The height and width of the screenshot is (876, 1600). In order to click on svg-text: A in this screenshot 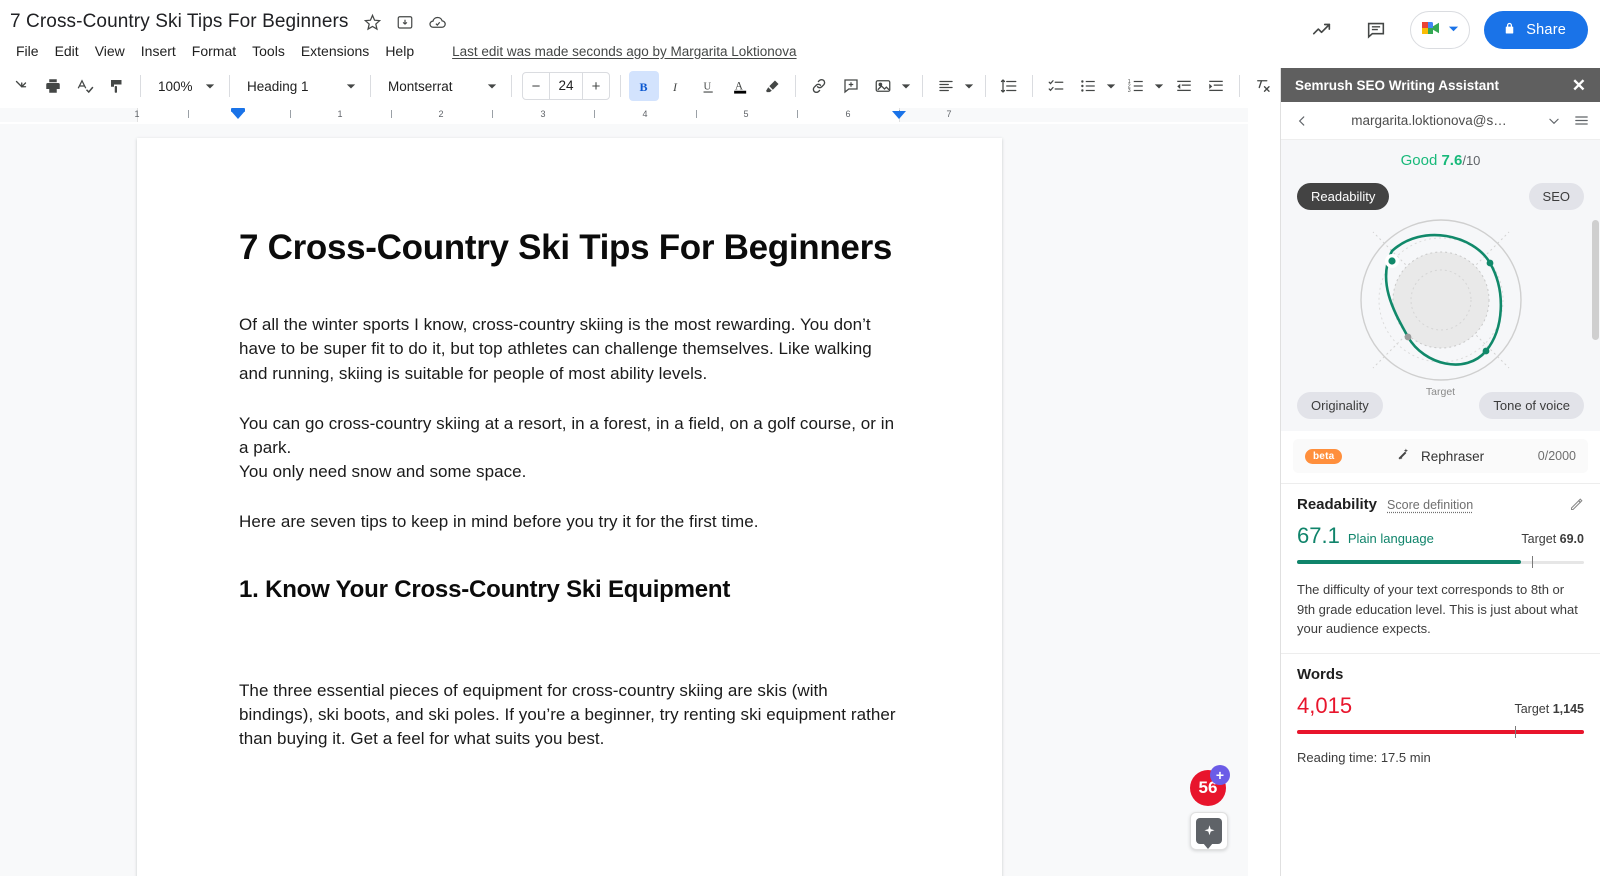, I will do `click(738, 86)`.